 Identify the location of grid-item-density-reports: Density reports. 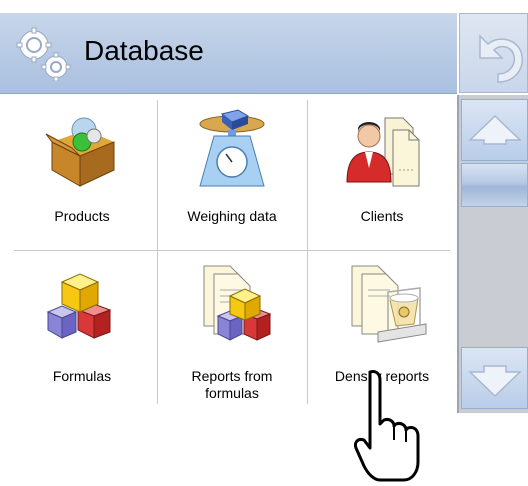
(382, 324).